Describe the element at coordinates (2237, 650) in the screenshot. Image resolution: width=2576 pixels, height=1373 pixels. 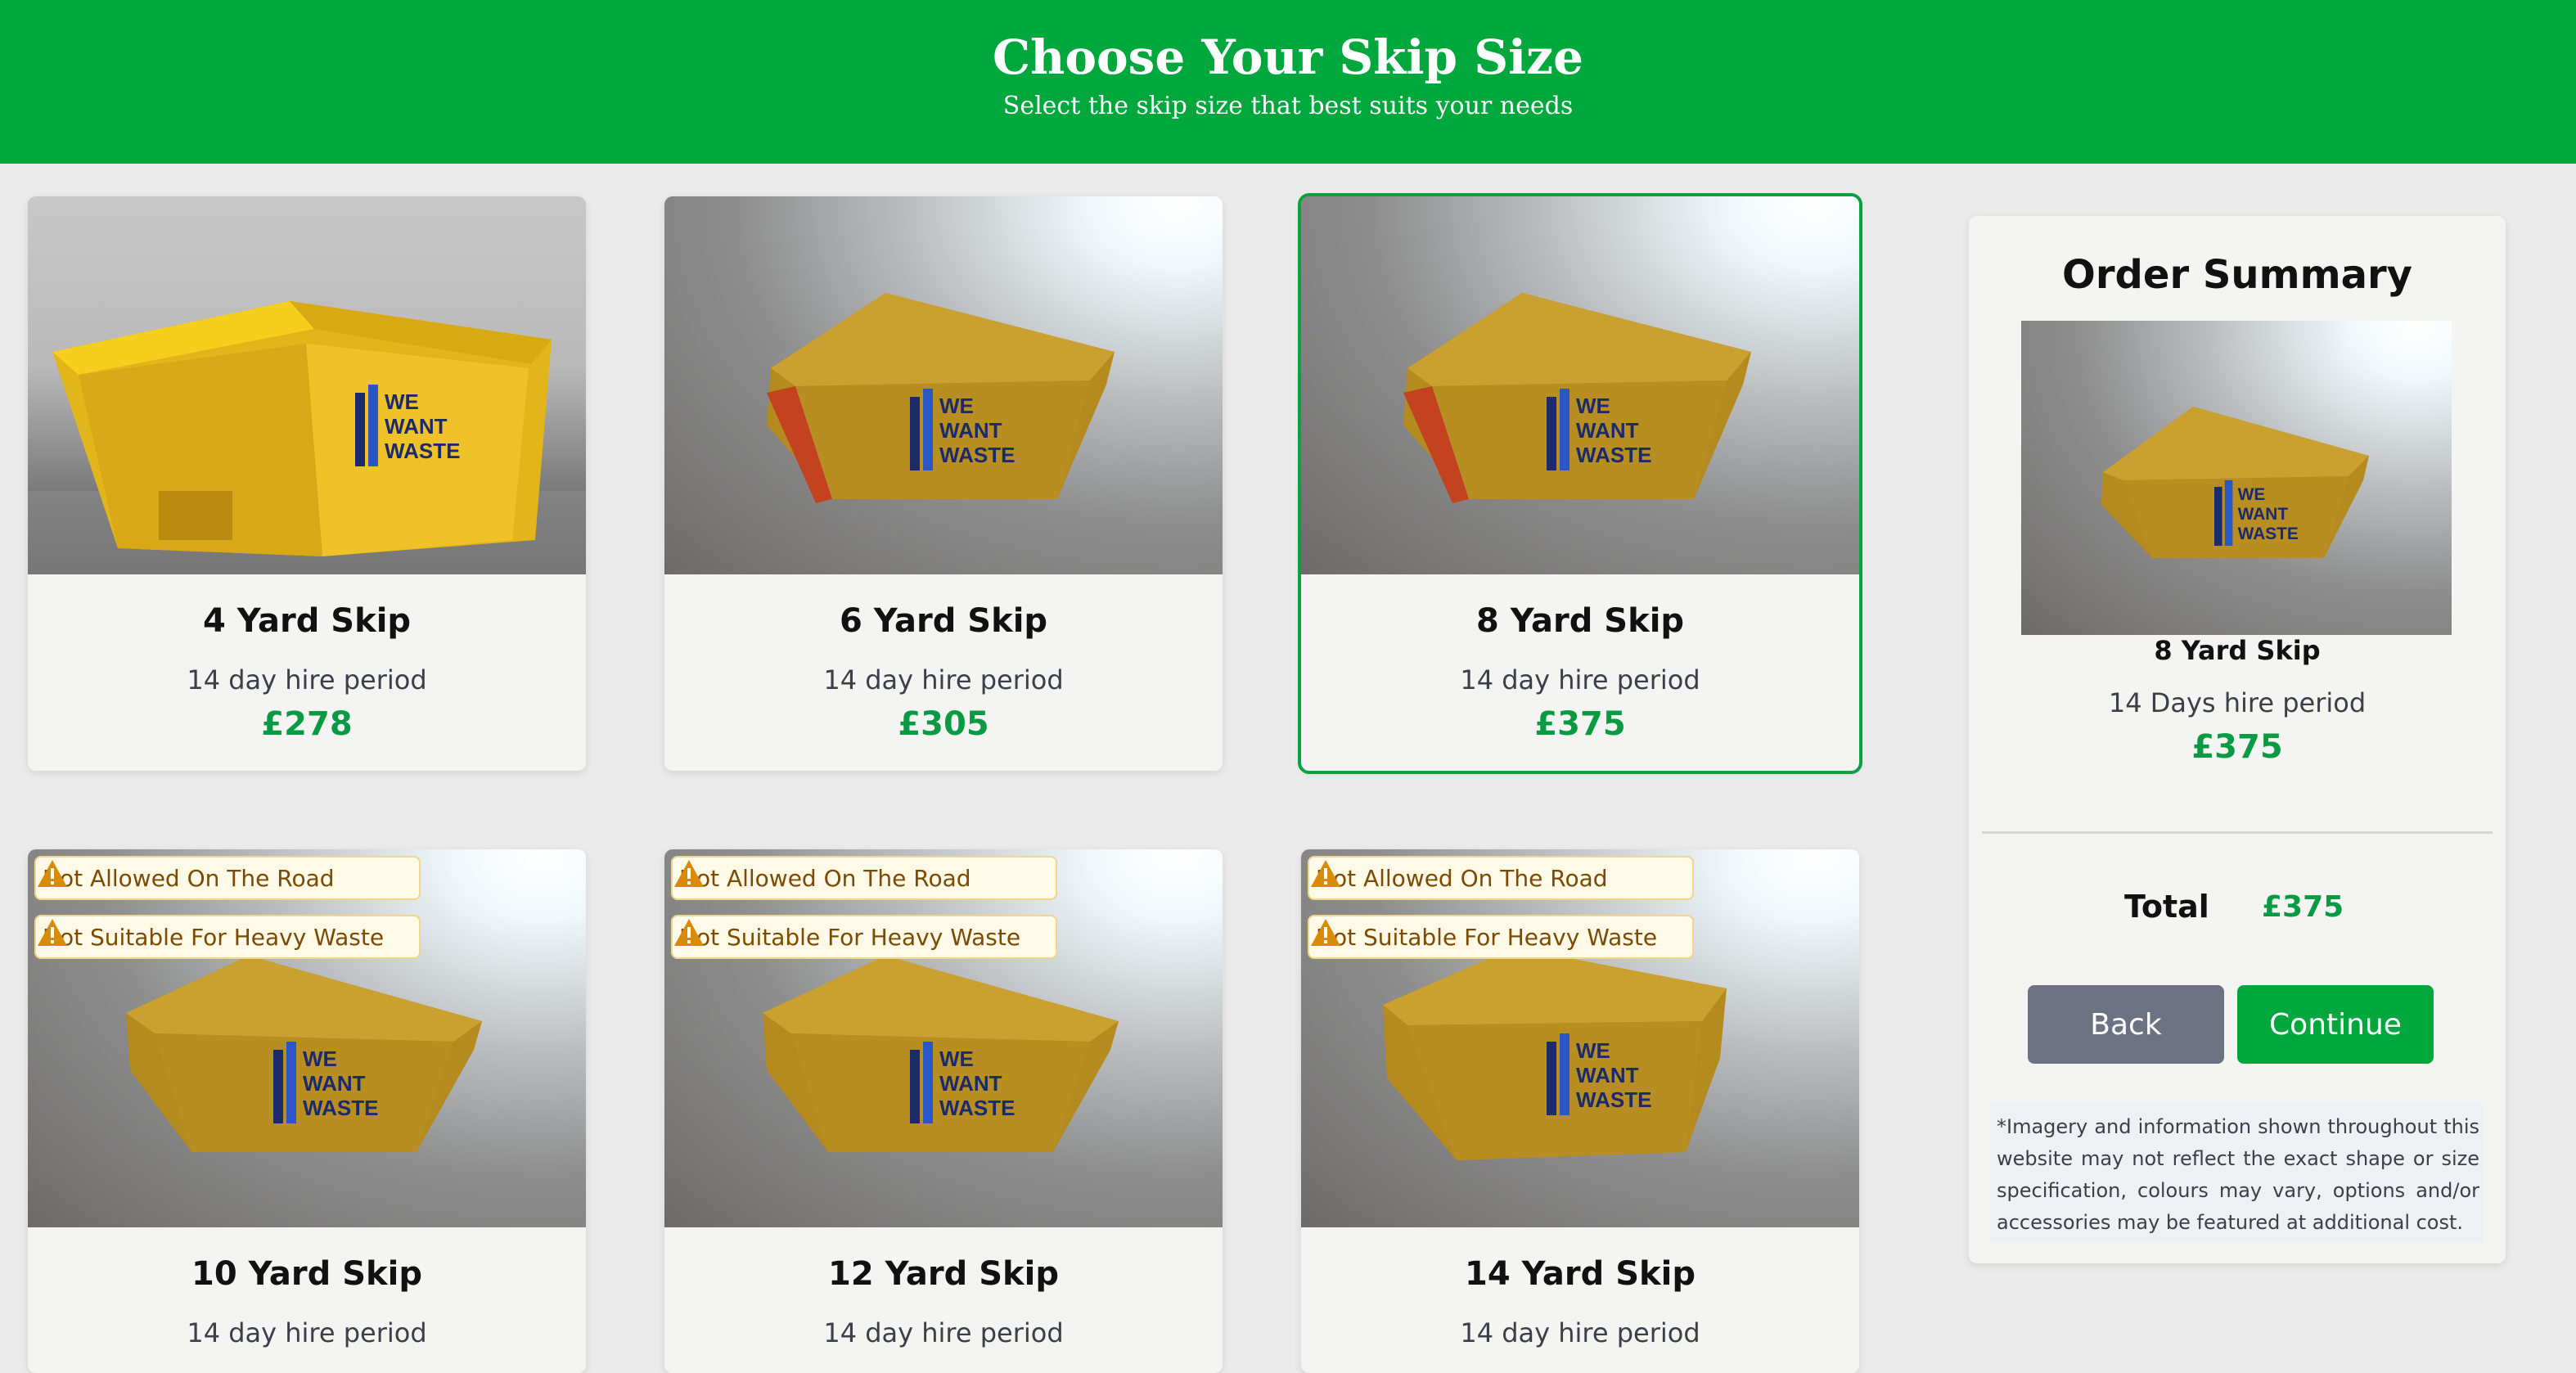
I see `summary-skip-name: 8 Yard Skip` at that location.